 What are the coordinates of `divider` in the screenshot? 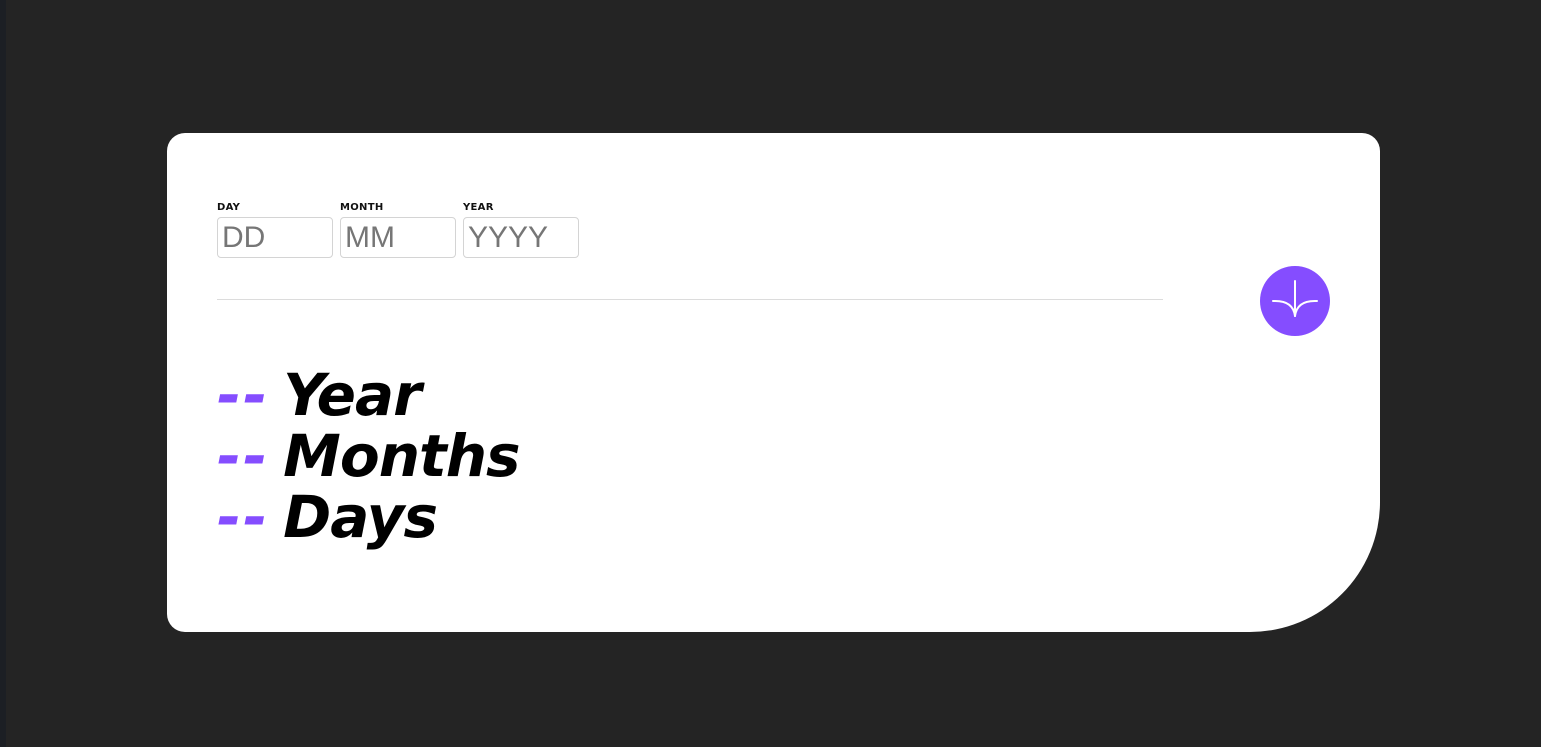 It's located at (690, 299).